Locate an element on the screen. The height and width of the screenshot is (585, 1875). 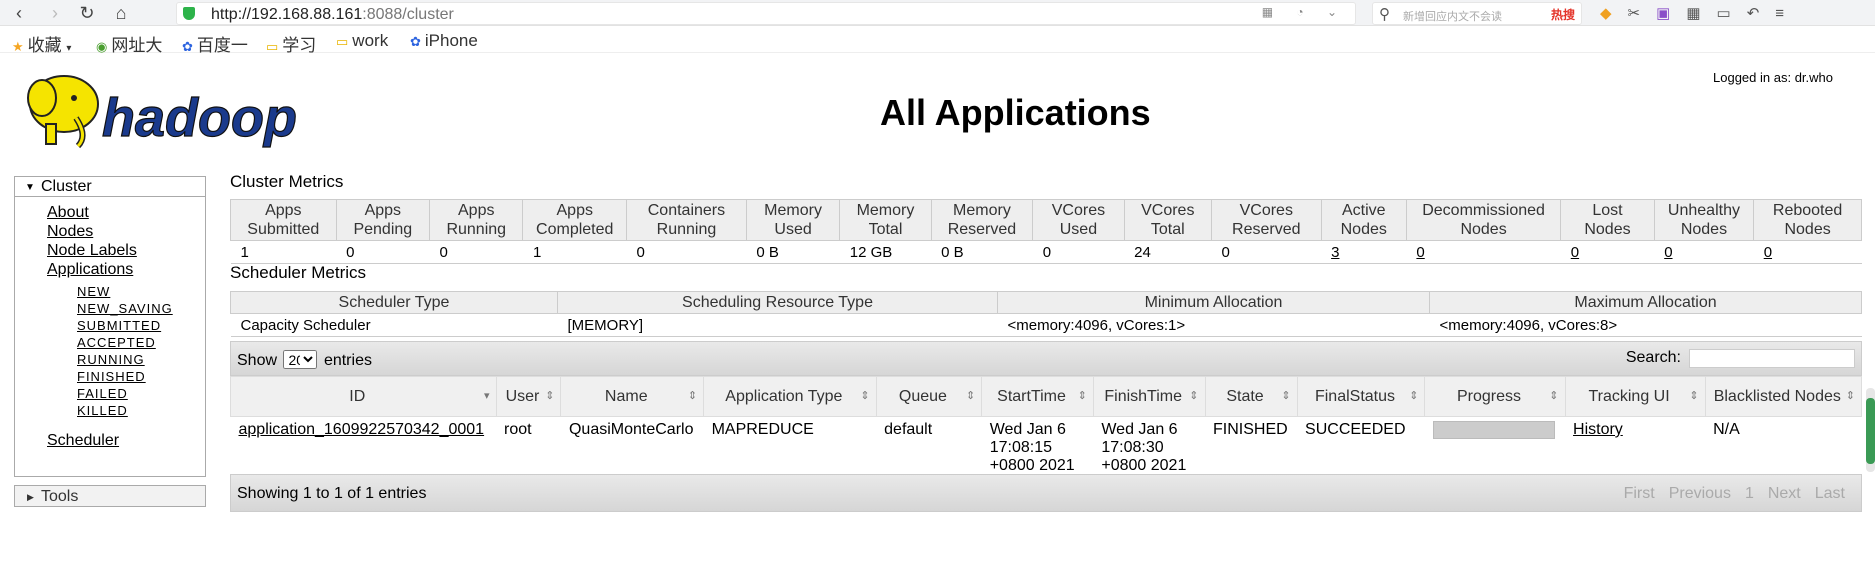
sm-value-resource: [MEMORY] is located at coordinates (777, 325).